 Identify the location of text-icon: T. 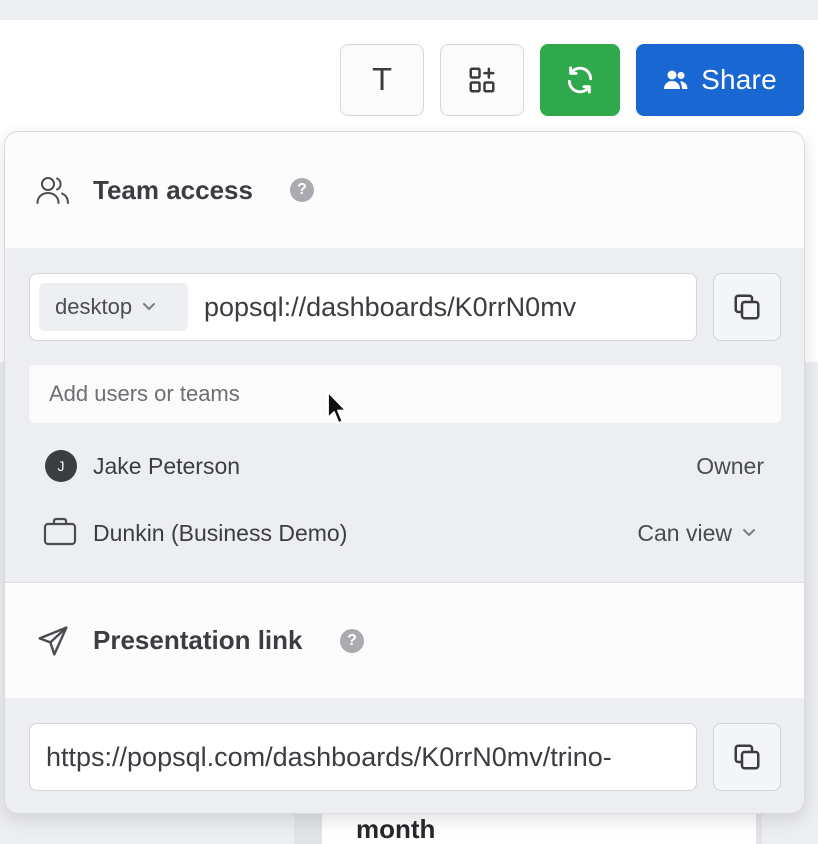
(382, 80).